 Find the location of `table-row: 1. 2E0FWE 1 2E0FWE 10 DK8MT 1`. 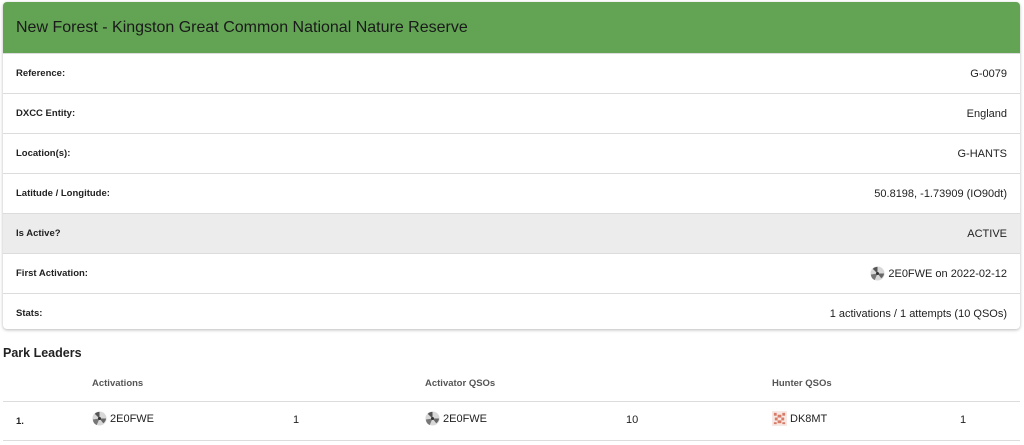

table-row: 1. 2E0FWE 1 2E0FWE 10 DK8MT 1 is located at coordinates (511, 421).